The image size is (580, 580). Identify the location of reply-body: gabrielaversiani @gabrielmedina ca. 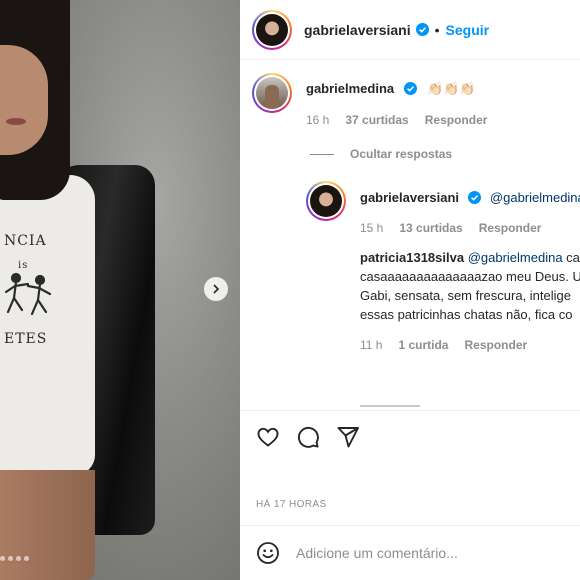
(470, 198).